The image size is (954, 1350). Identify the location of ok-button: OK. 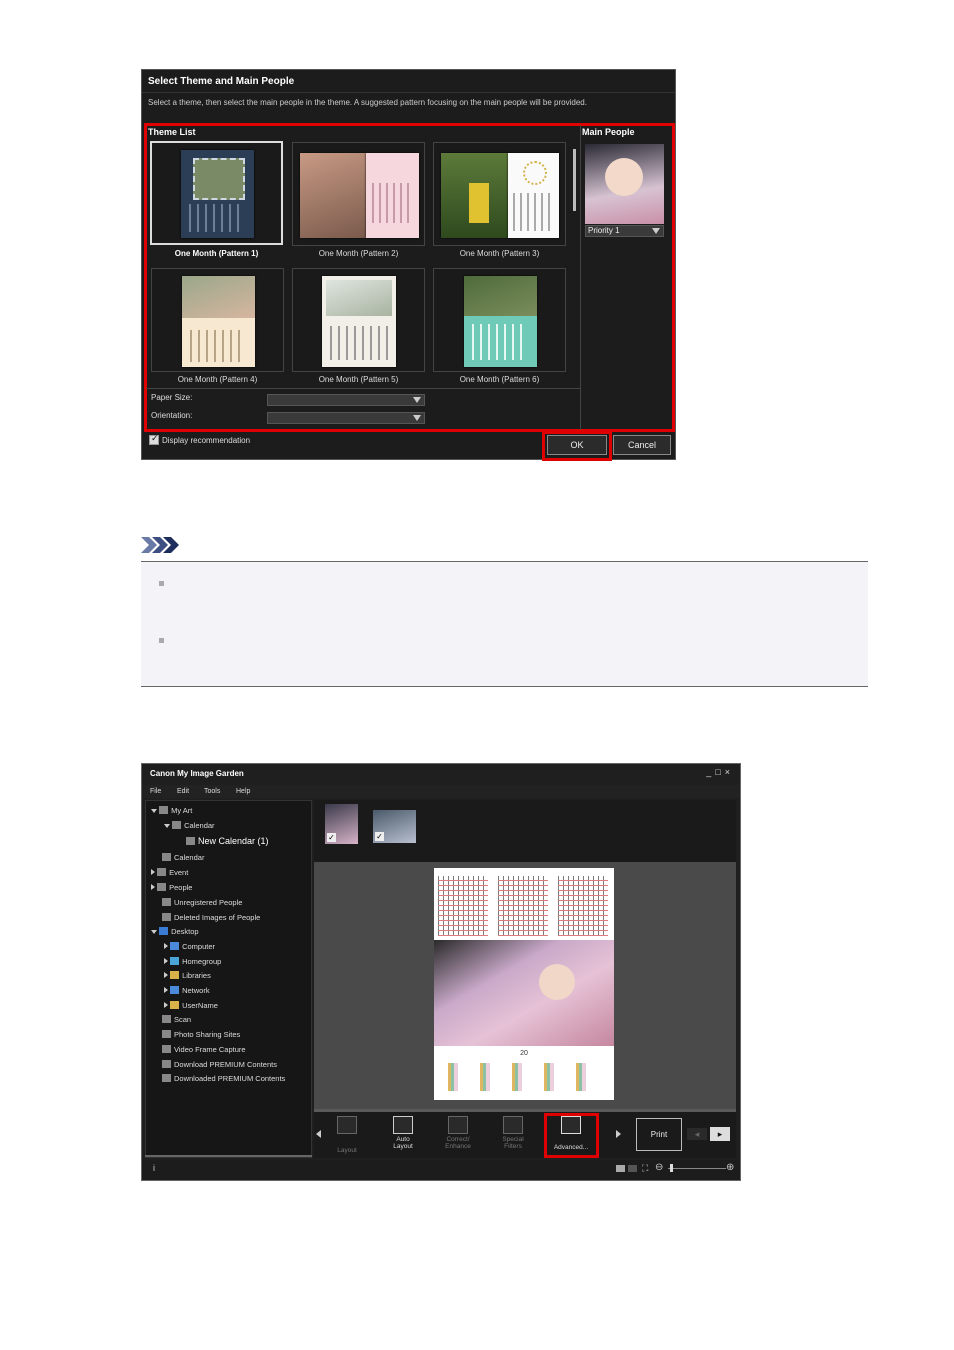
(577, 445).